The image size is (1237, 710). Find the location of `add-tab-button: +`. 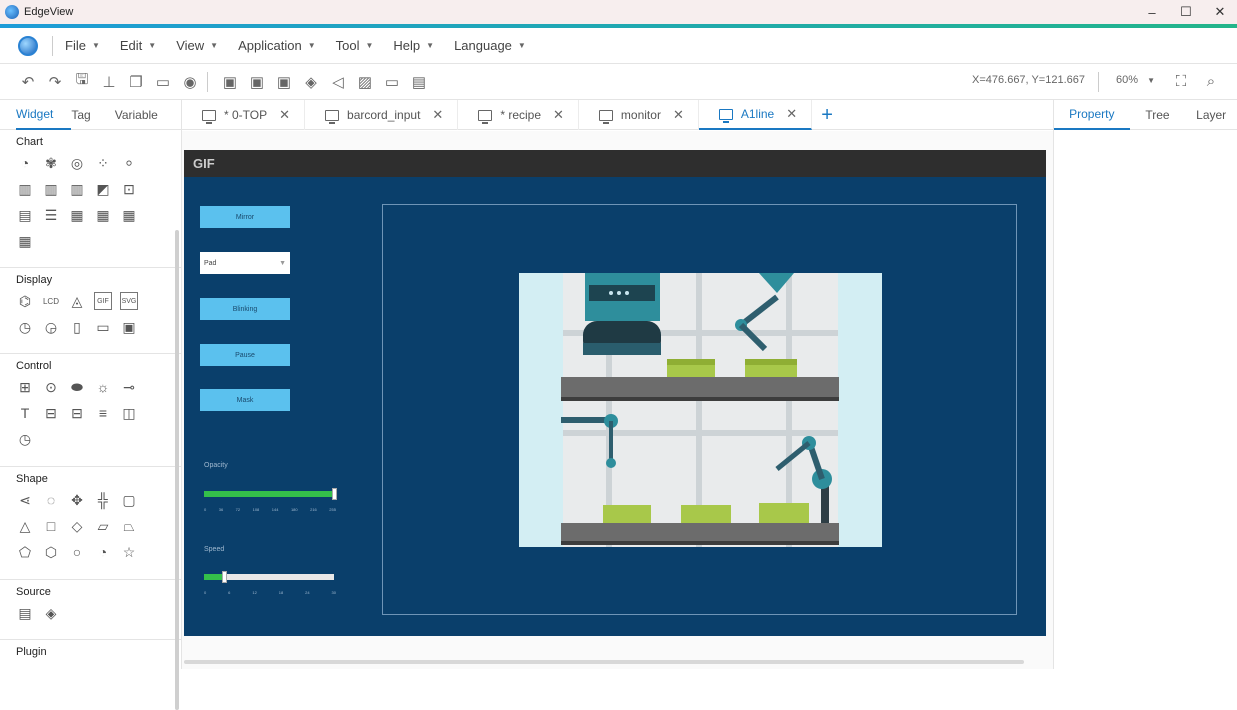

add-tab-button: + is located at coordinates (827, 115).